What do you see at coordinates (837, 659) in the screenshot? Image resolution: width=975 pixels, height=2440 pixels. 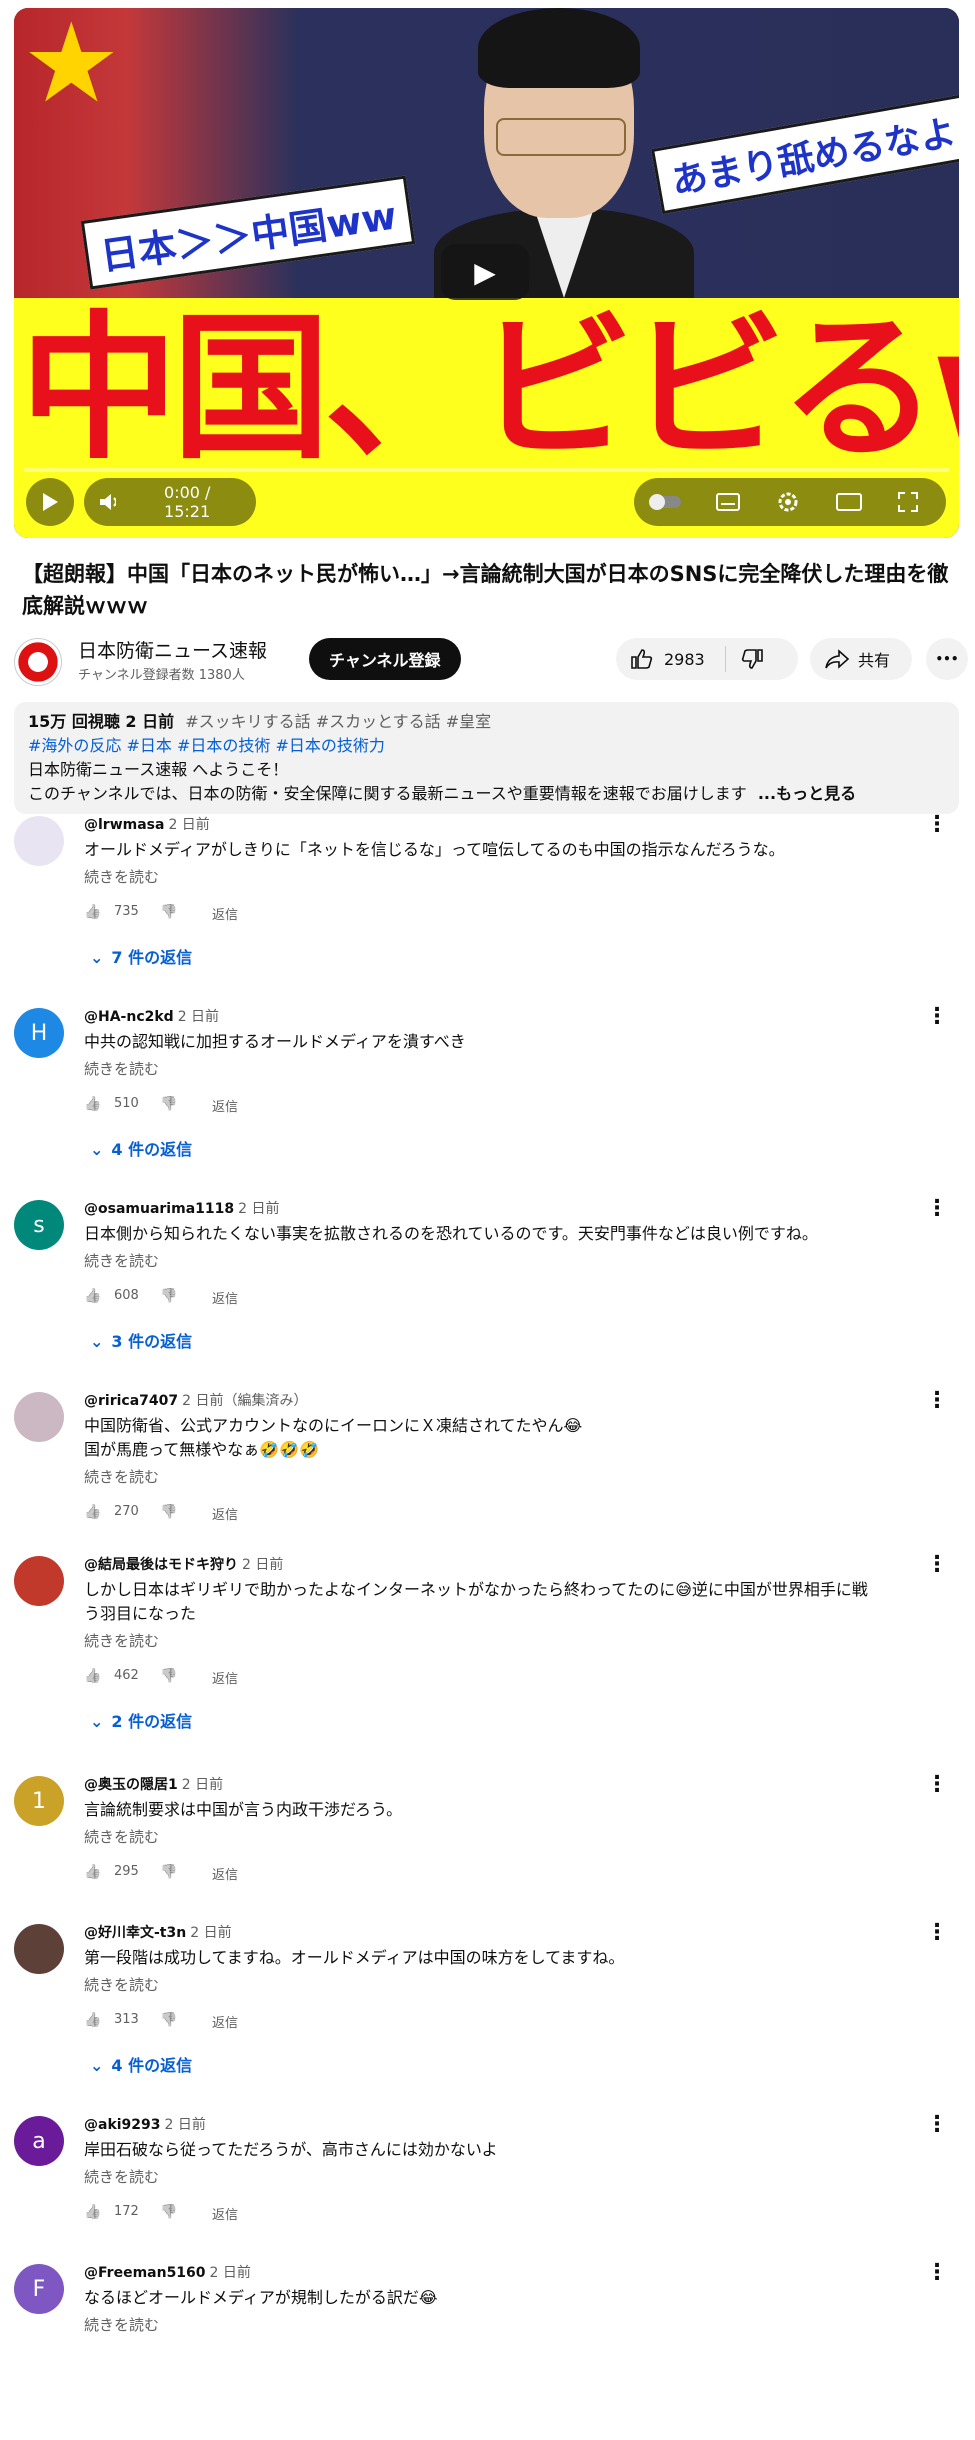 I see `share-icon` at bounding box center [837, 659].